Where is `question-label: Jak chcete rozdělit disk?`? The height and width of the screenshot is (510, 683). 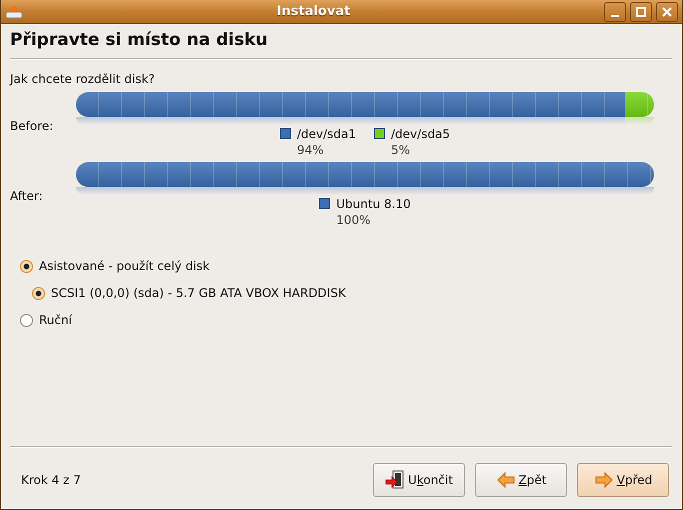 question-label: Jak chcete rozdělit disk? is located at coordinates (83, 80).